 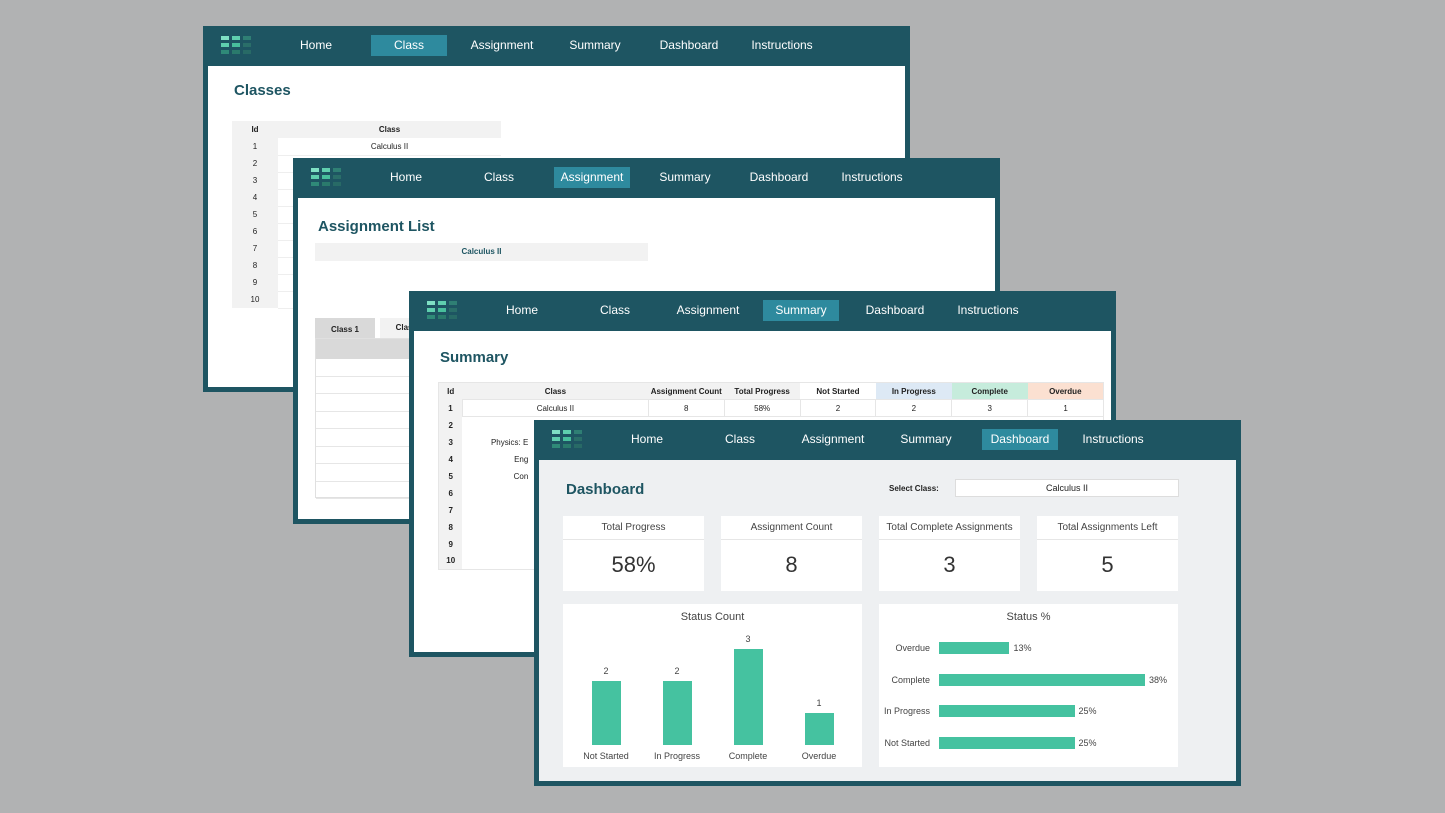 I want to click on kpi-value: 8, so click(x=791, y=564).